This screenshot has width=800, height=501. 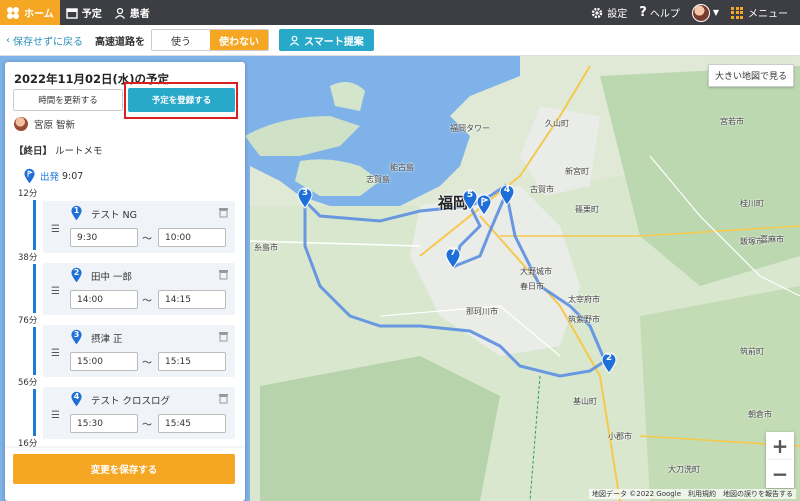 I want to click on calendar-icon, so click(x=72, y=13).